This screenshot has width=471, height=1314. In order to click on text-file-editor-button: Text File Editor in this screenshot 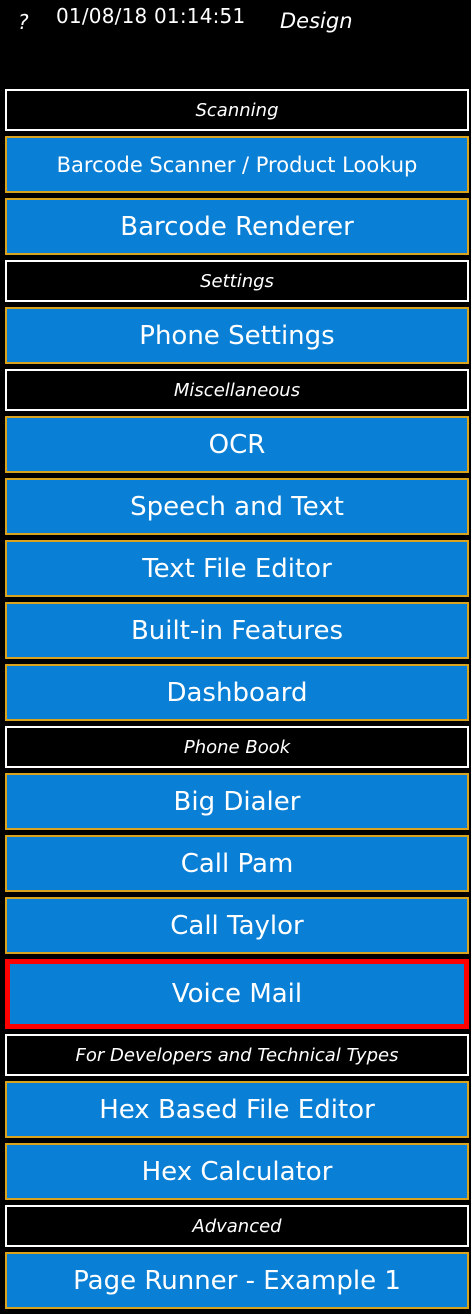, I will do `click(237, 568)`.